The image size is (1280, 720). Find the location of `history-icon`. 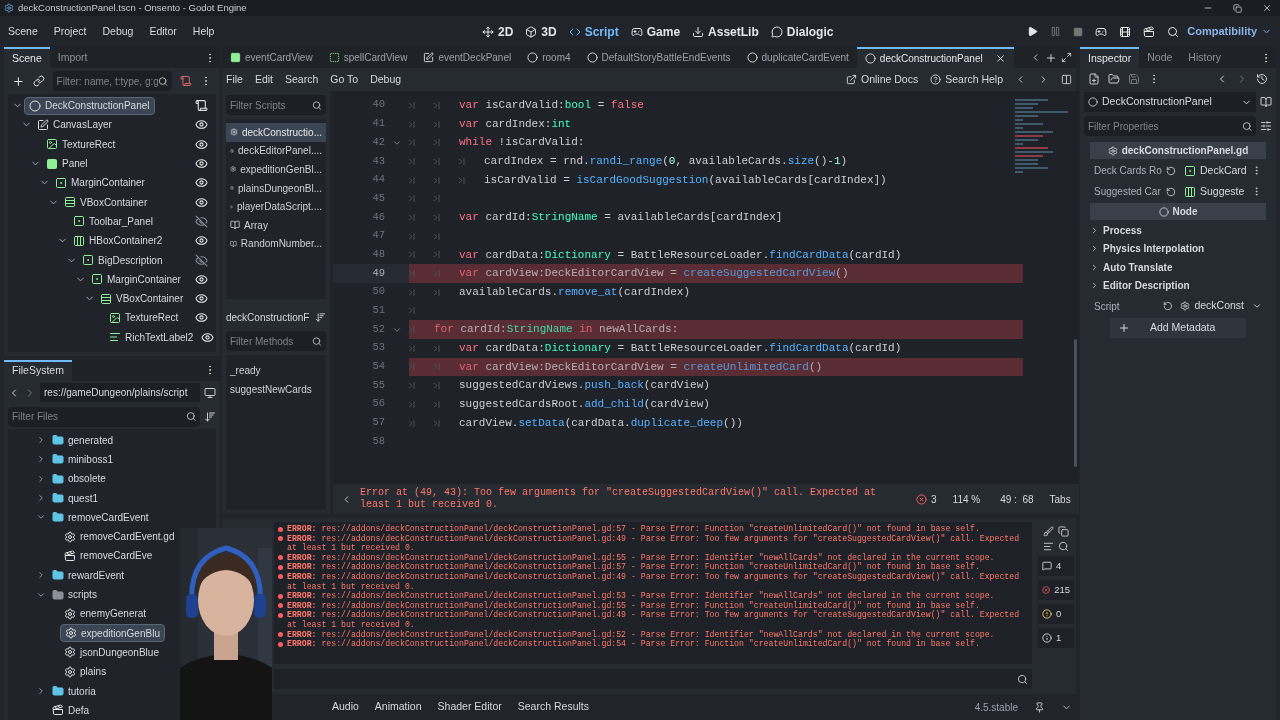

history-icon is located at coordinates (1262, 79).